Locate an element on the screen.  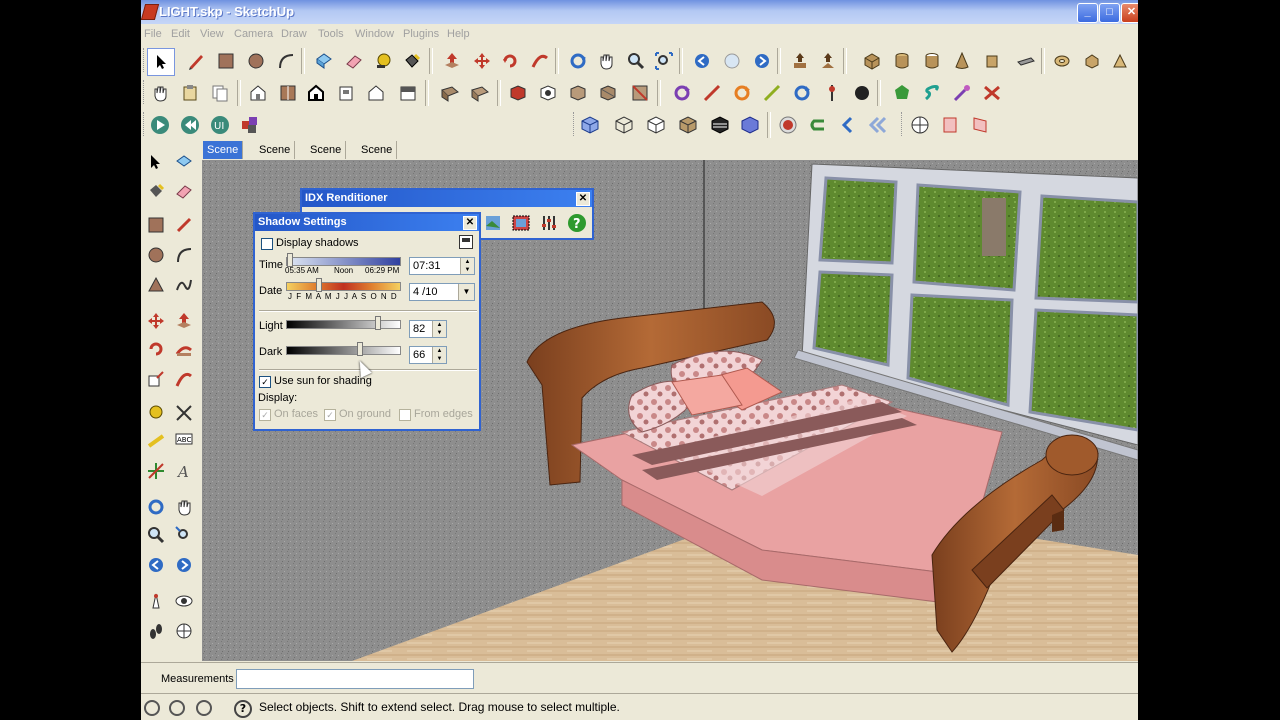
tab-scene-3: Scene 3 is located at coordinates (326, 157).